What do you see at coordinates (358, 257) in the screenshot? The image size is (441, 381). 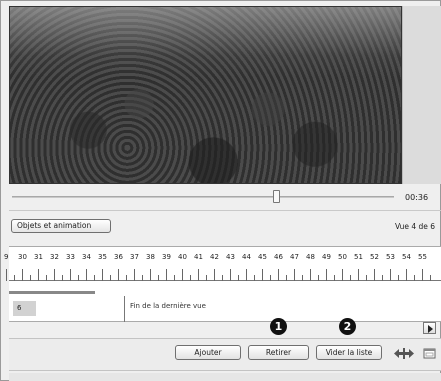 I see `ruler-number: 51` at bounding box center [358, 257].